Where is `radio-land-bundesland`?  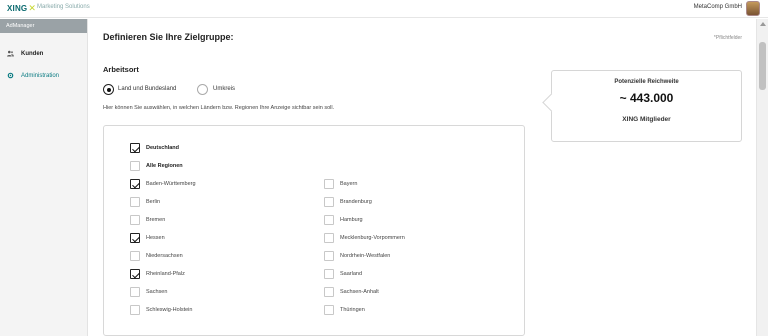
radio-land-bundesland is located at coordinates (108, 89).